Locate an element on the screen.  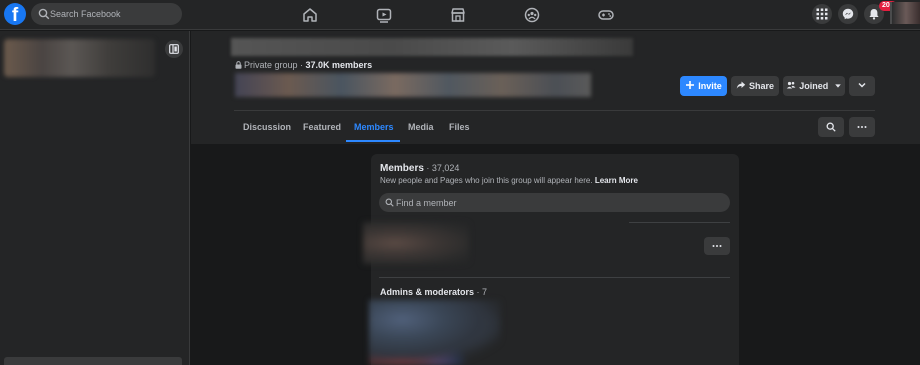
divider is located at coordinates (679, 222).